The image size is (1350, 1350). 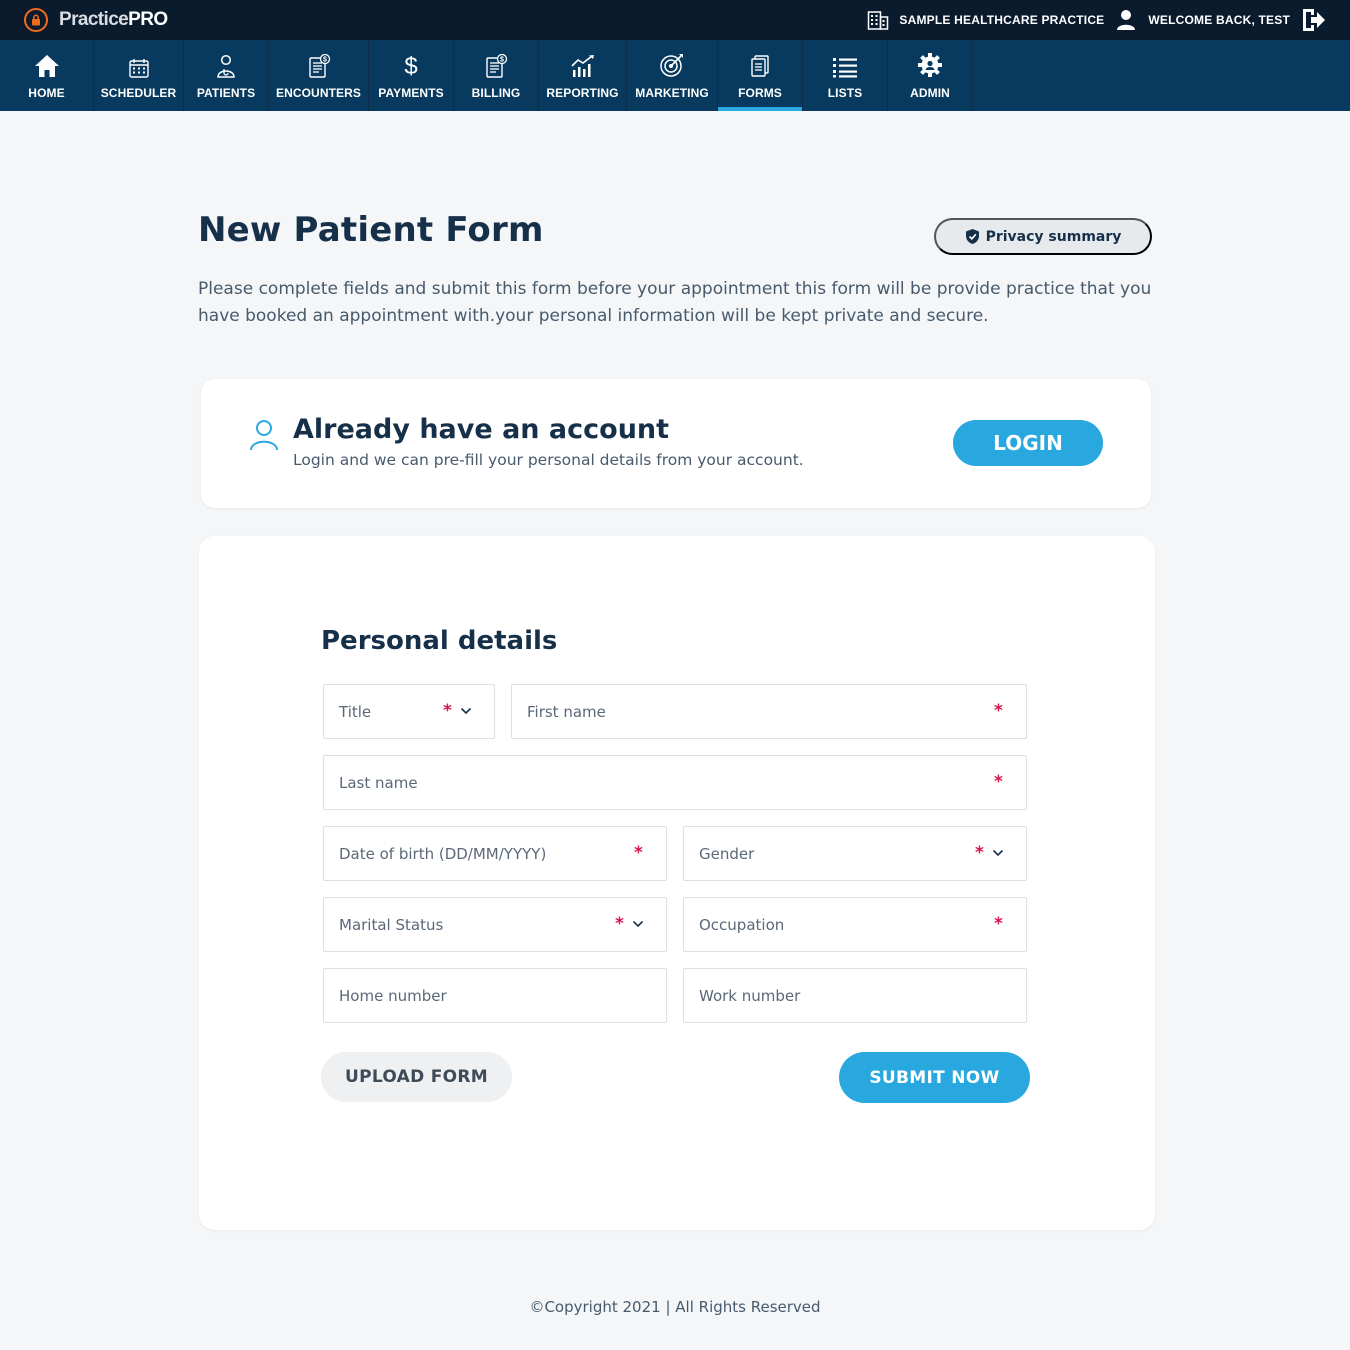 What do you see at coordinates (496, 63) in the screenshot?
I see `billing-doc-icon: $` at bounding box center [496, 63].